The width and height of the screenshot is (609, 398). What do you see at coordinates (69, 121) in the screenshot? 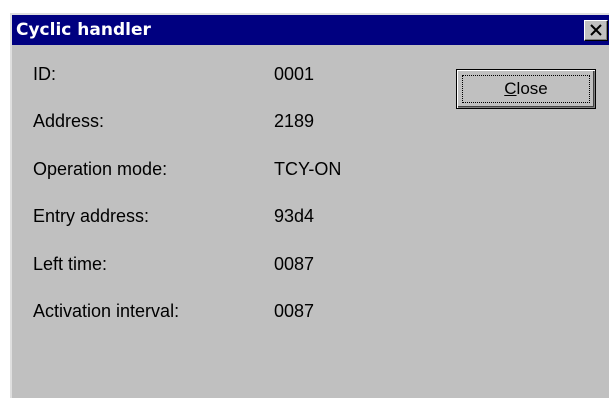
I see `address-label: Address:` at bounding box center [69, 121].